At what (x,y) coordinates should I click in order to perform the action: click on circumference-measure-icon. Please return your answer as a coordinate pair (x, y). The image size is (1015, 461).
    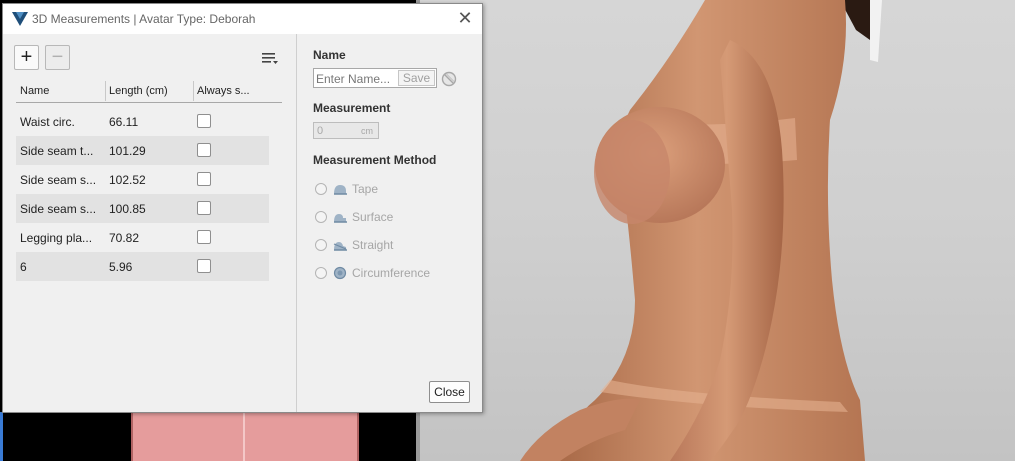
    Looking at the image, I should click on (340, 273).